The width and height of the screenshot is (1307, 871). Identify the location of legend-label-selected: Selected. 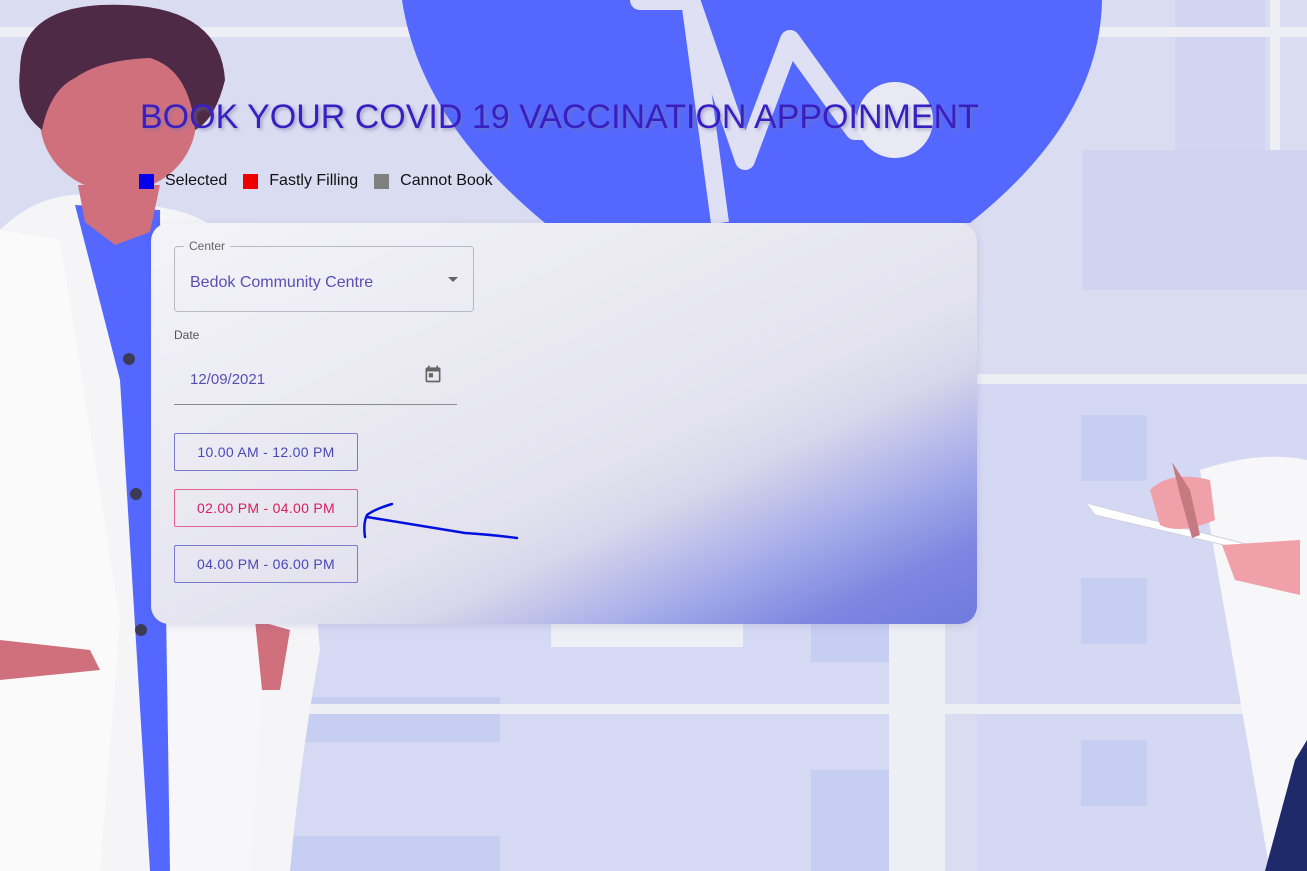
(196, 180).